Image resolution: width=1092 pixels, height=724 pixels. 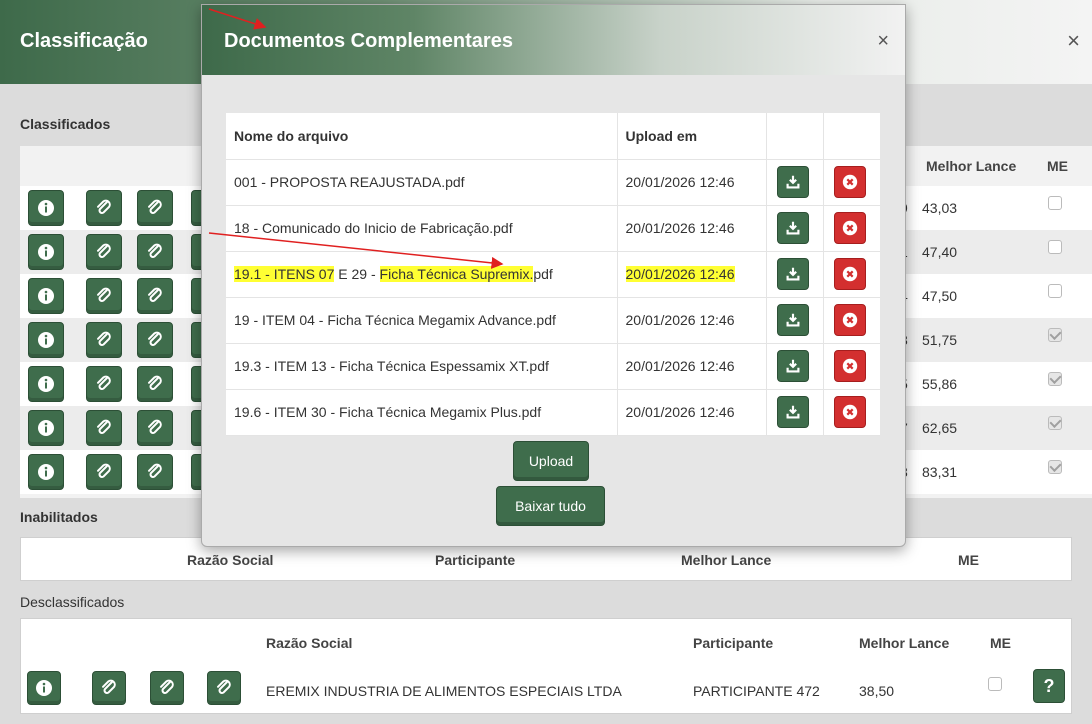 What do you see at coordinates (422, 182) in the screenshot?
I see `file-name: 001 - PROPOSTA REAJUSTADA.pdf` at bounding box center [422, 182].